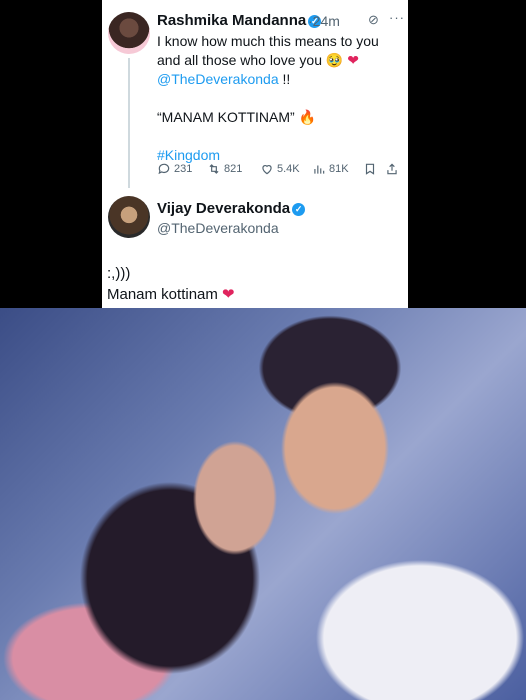 This screenshot has height=700, width=526. I want to click on more-options-icon: ···, so click(397, 17).